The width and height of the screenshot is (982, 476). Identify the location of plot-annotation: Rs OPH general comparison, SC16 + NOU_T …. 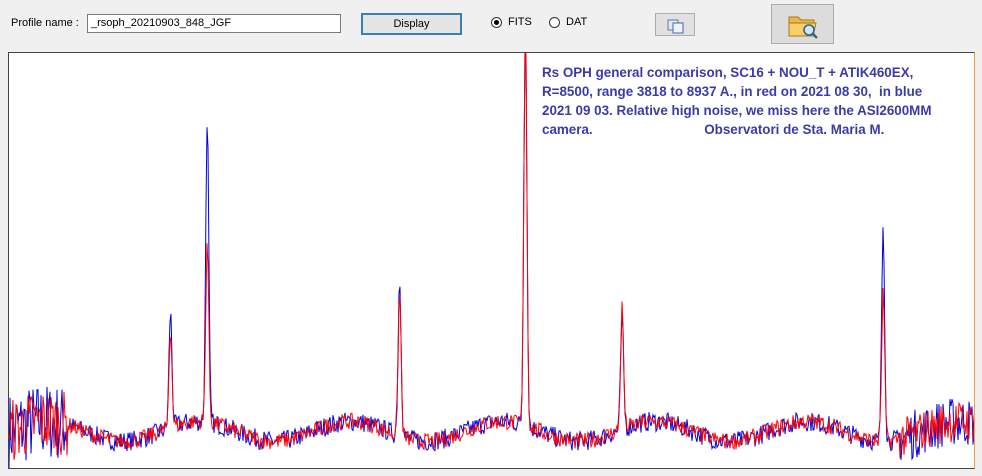
(757, 101).